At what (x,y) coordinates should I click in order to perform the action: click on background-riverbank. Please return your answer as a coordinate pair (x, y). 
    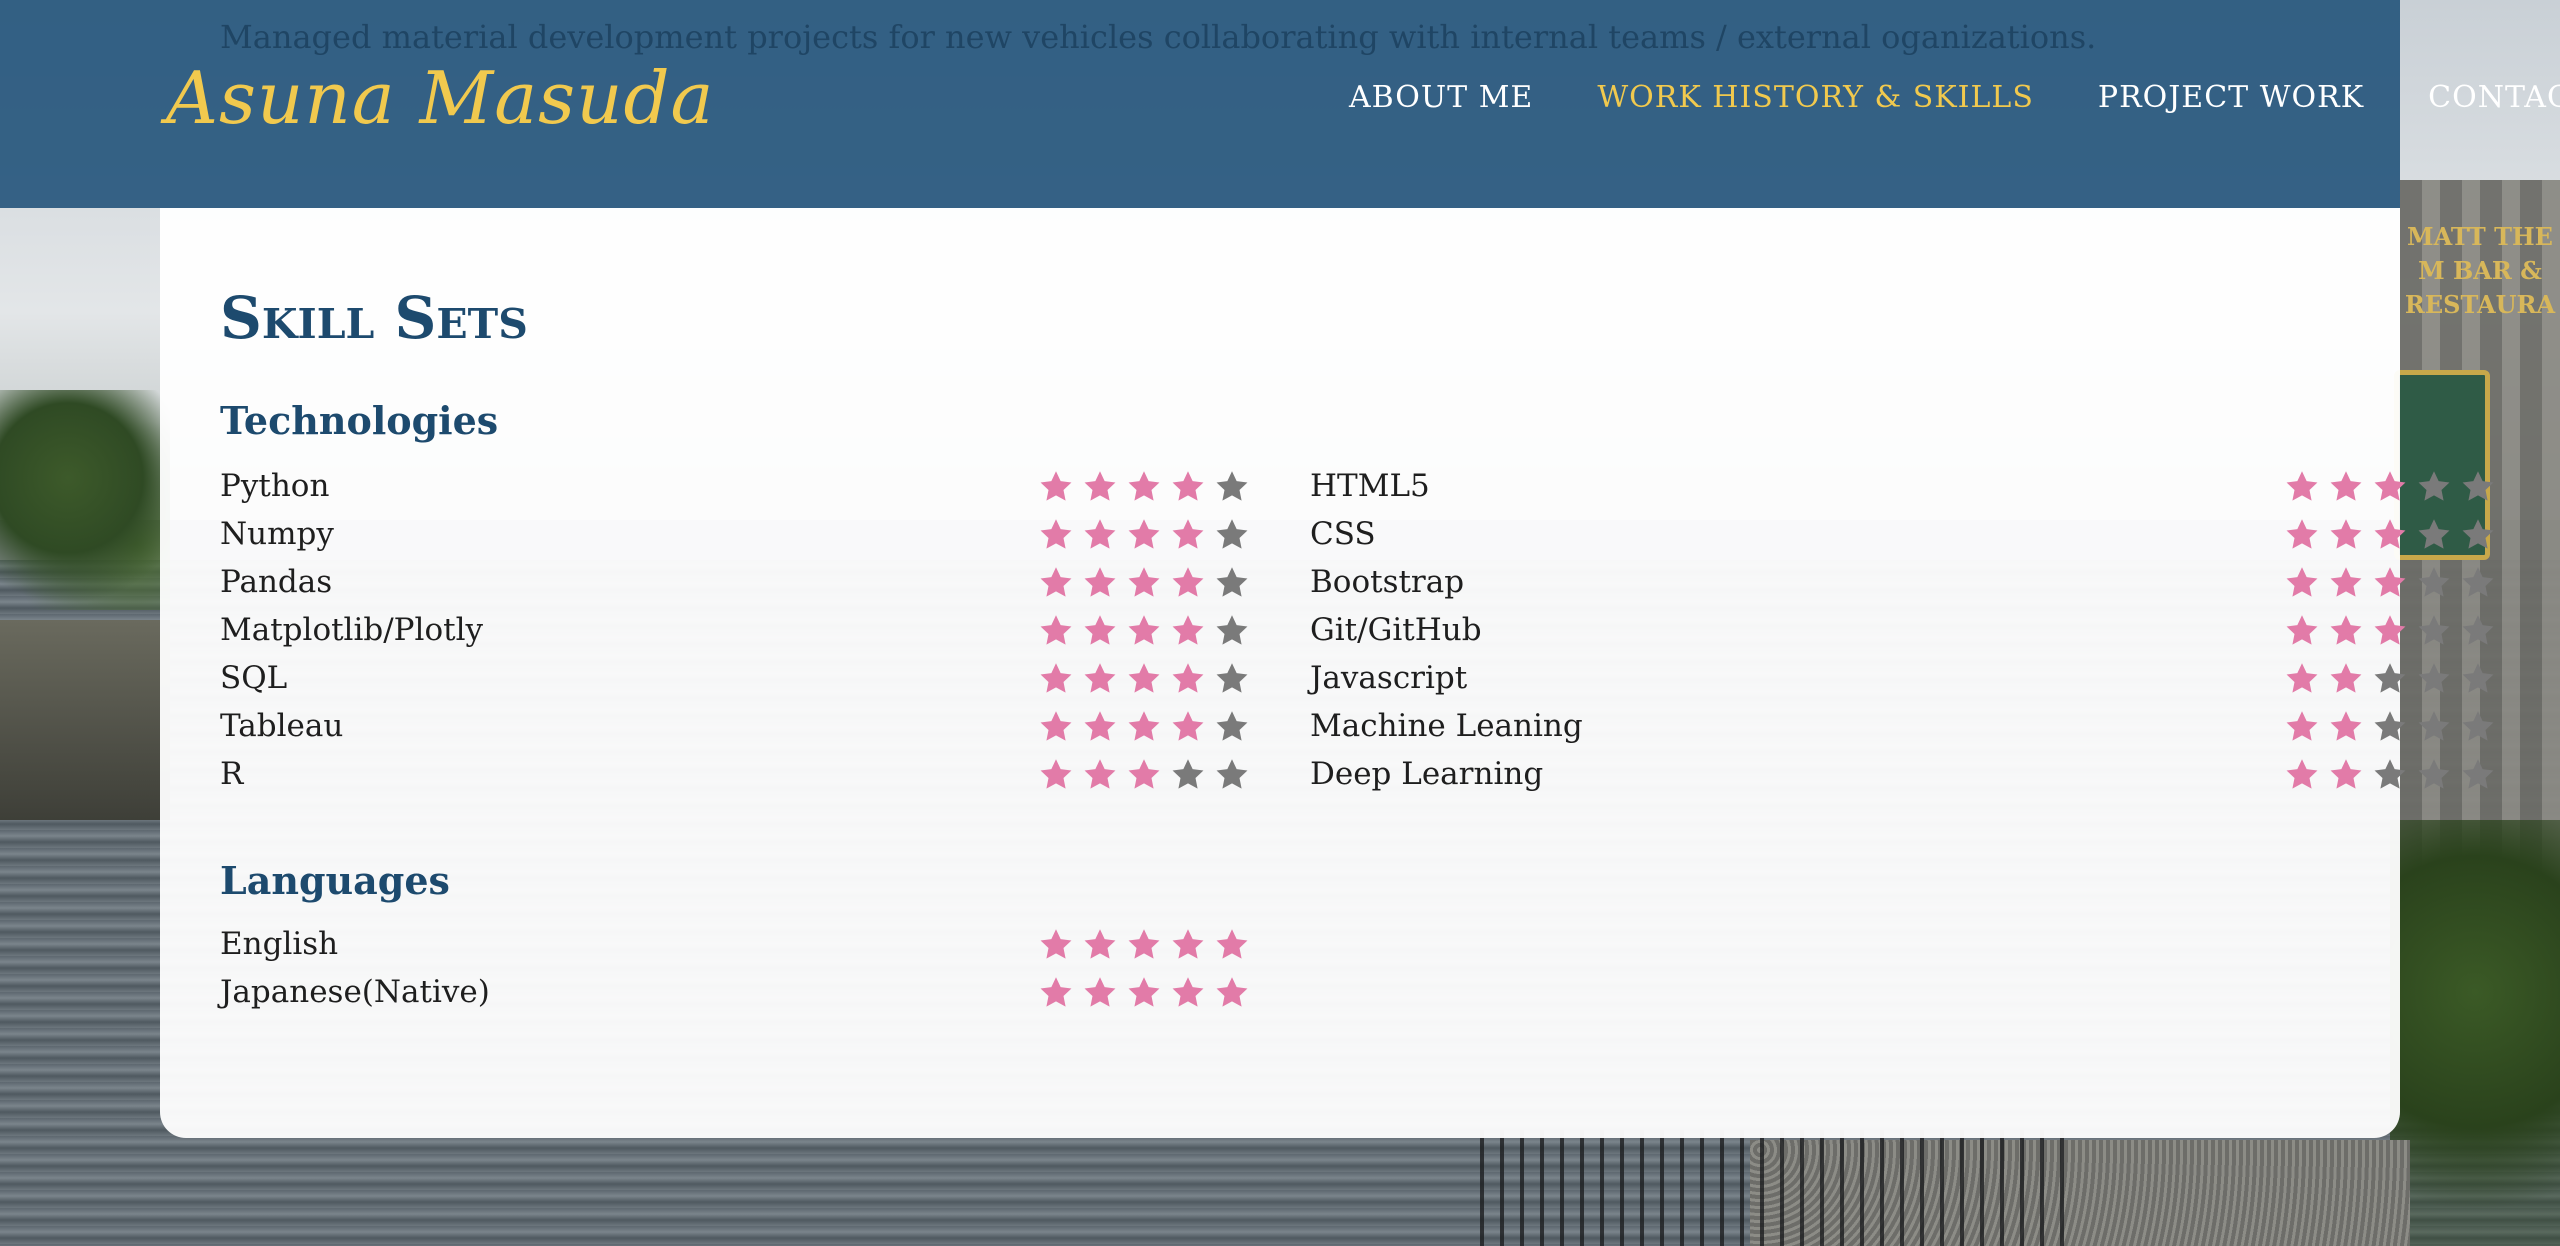
    Looking at the image, I should click on (85, 720).